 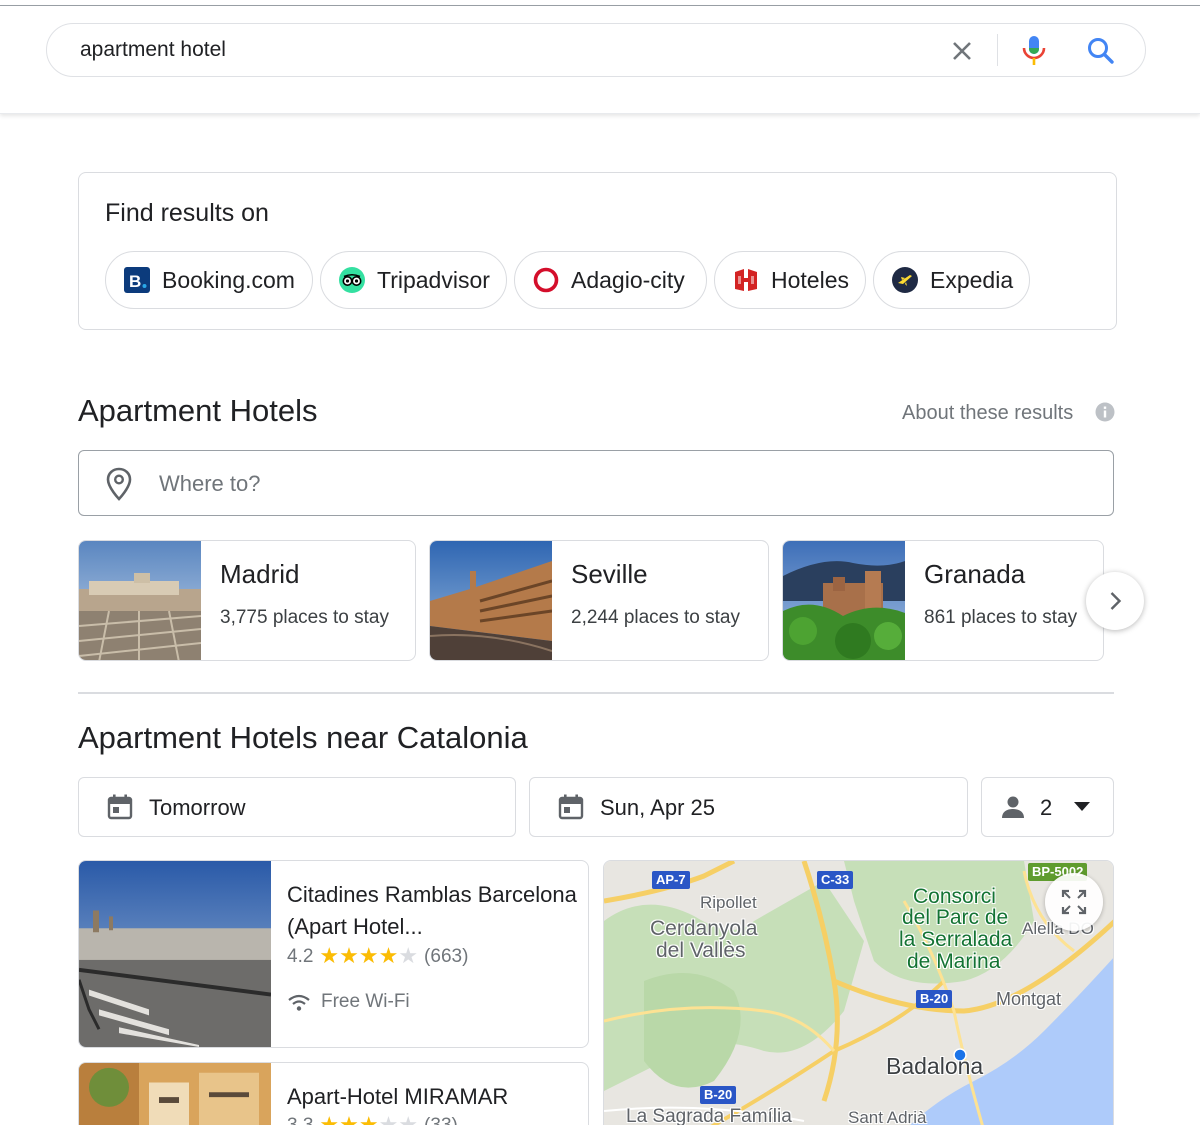 I want to click on review-count: (33), so click(x=441, y=1119).